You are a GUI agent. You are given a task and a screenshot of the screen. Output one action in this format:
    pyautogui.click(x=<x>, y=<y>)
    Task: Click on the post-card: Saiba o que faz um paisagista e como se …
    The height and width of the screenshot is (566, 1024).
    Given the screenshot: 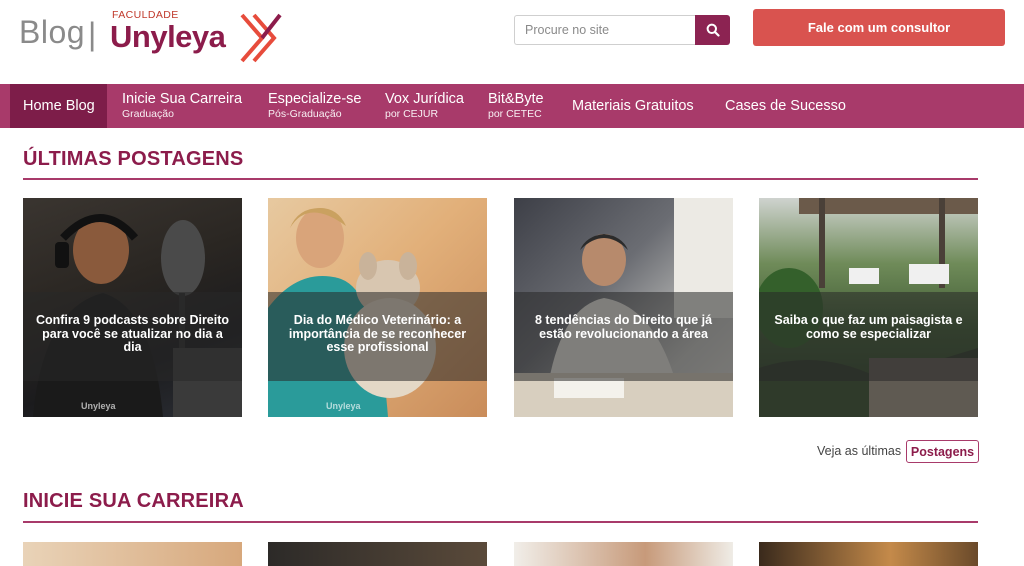 What is the action you would take?
    pyautogui.click(x=868, y=307)
    